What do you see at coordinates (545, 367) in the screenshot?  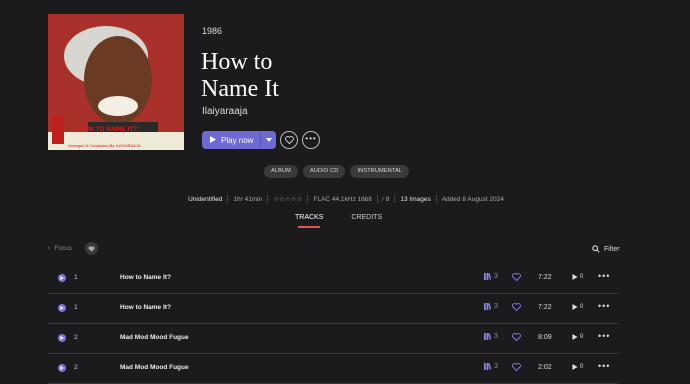 I see `track-duration: 2:02` at bounding box center [545, 367].